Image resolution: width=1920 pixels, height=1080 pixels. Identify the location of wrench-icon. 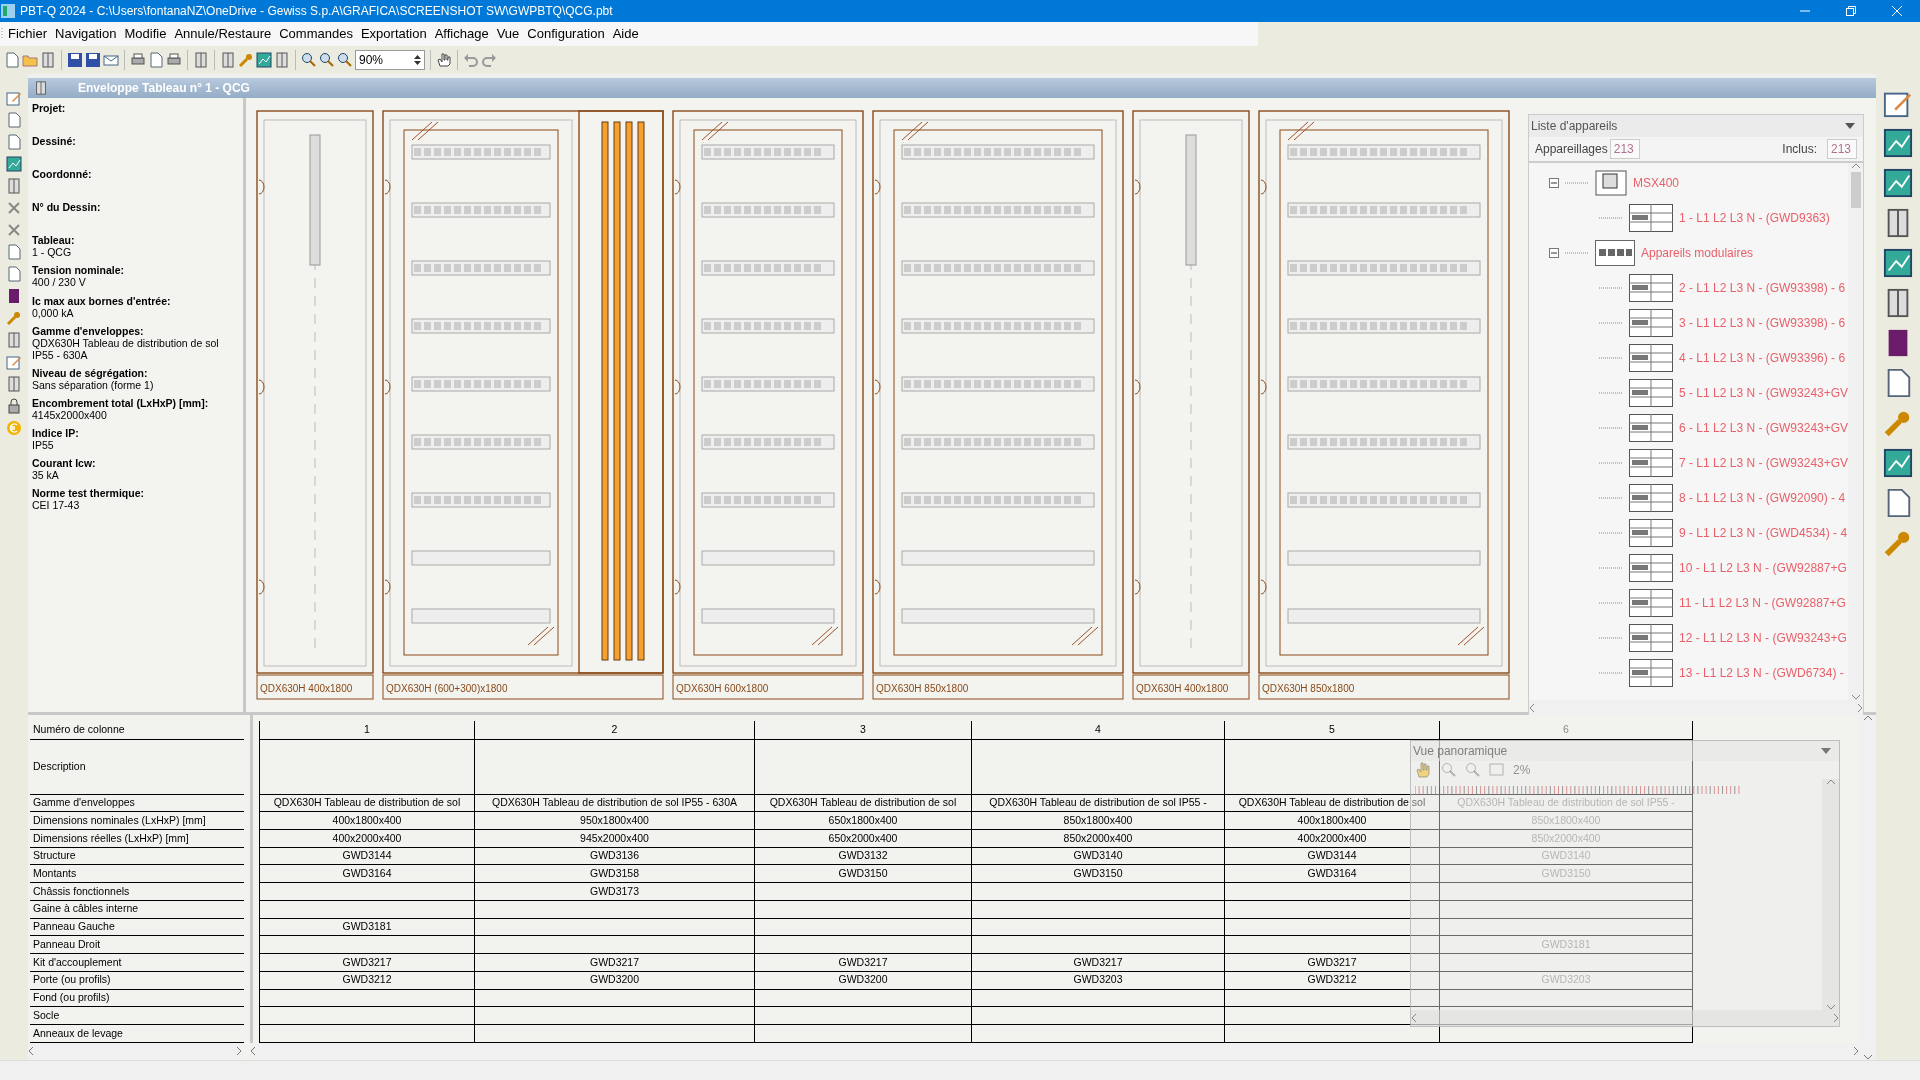
(14, 318).